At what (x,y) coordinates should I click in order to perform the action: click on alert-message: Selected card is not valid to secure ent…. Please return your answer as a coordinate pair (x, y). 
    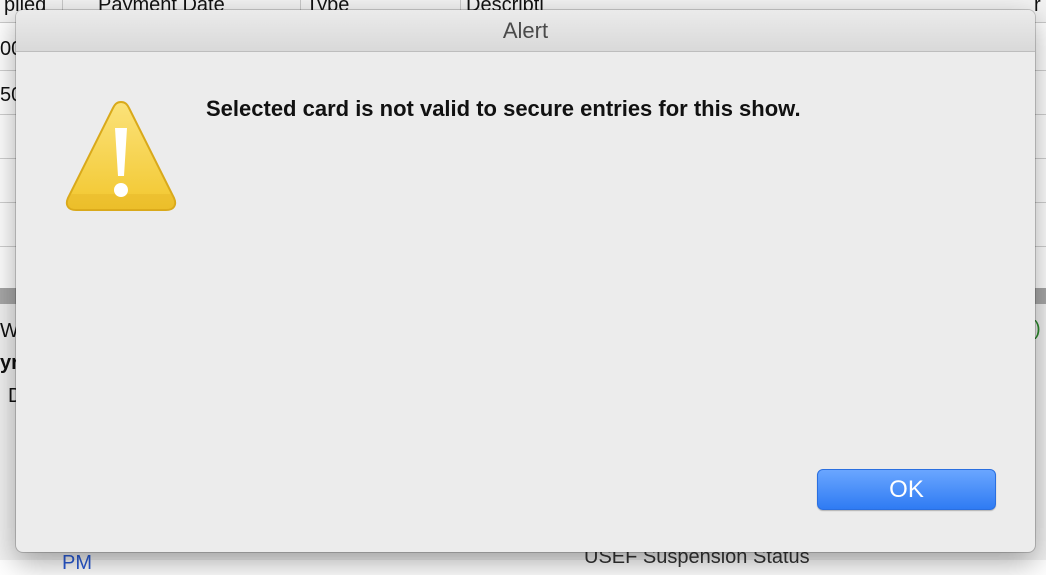
    Looking at the image, I should click on (503, 108).